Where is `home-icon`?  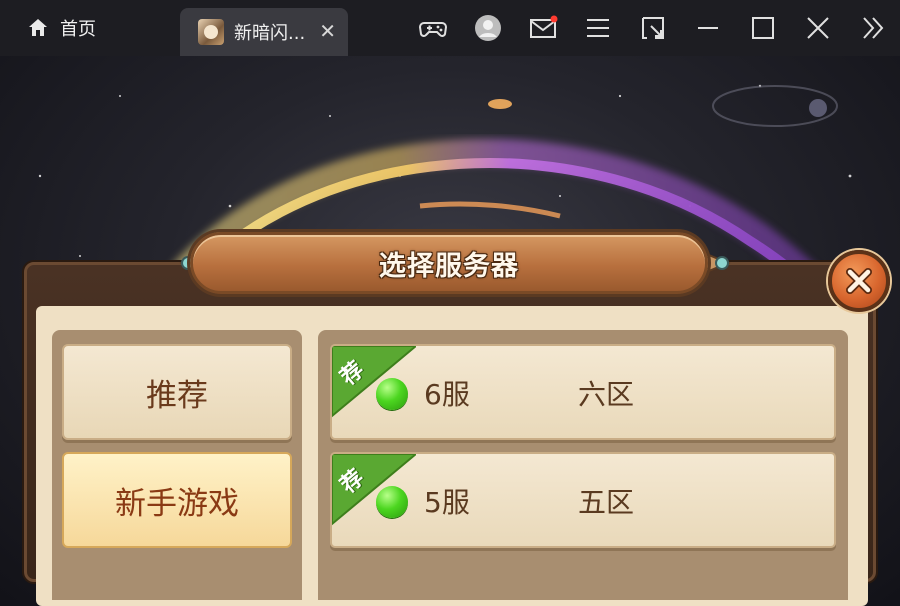 home-icon is located at coordinates (38, 27).